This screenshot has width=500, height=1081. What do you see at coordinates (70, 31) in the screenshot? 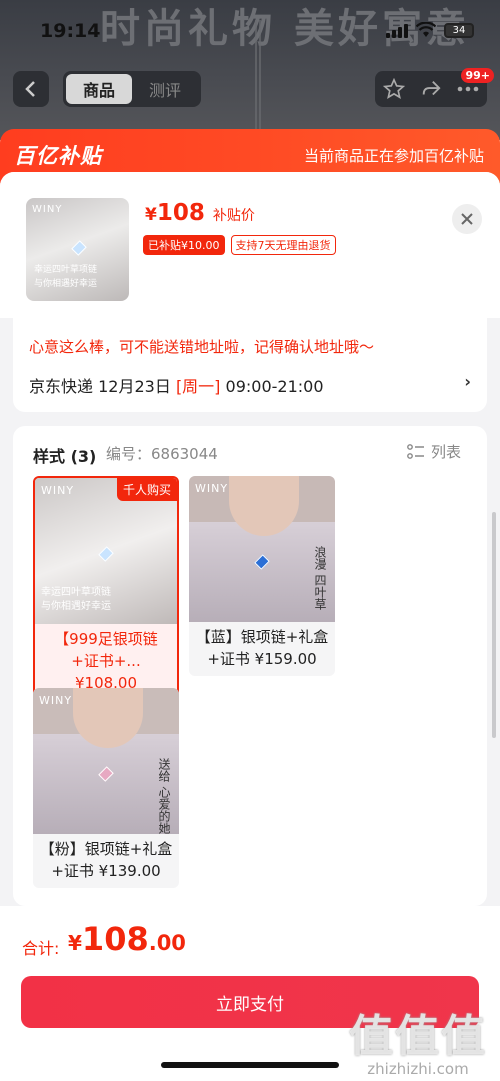
I see `status-time: 19:14` at bounding box center [70, 31].